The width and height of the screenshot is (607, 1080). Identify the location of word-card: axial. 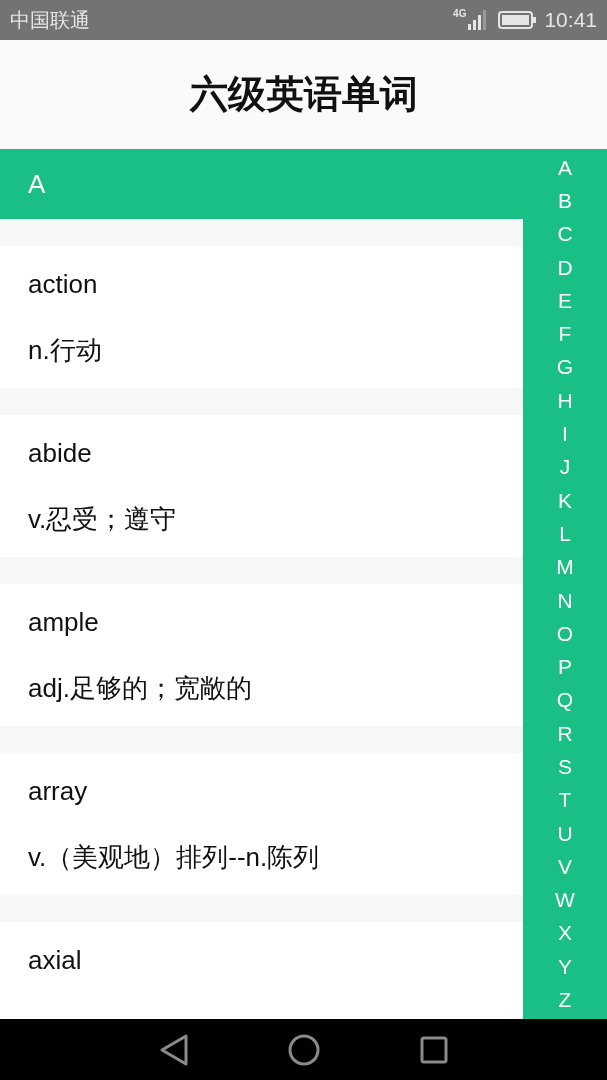
(261, 970).